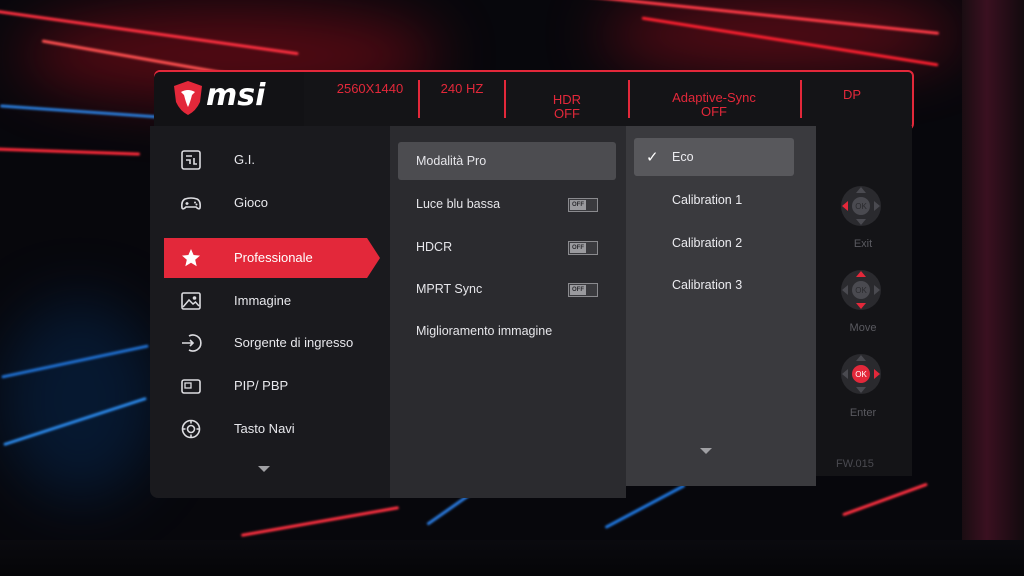 This screenshot has width=1024, height=576. I want to click on menu-item-immagine: Immagine, so click(272, 301).